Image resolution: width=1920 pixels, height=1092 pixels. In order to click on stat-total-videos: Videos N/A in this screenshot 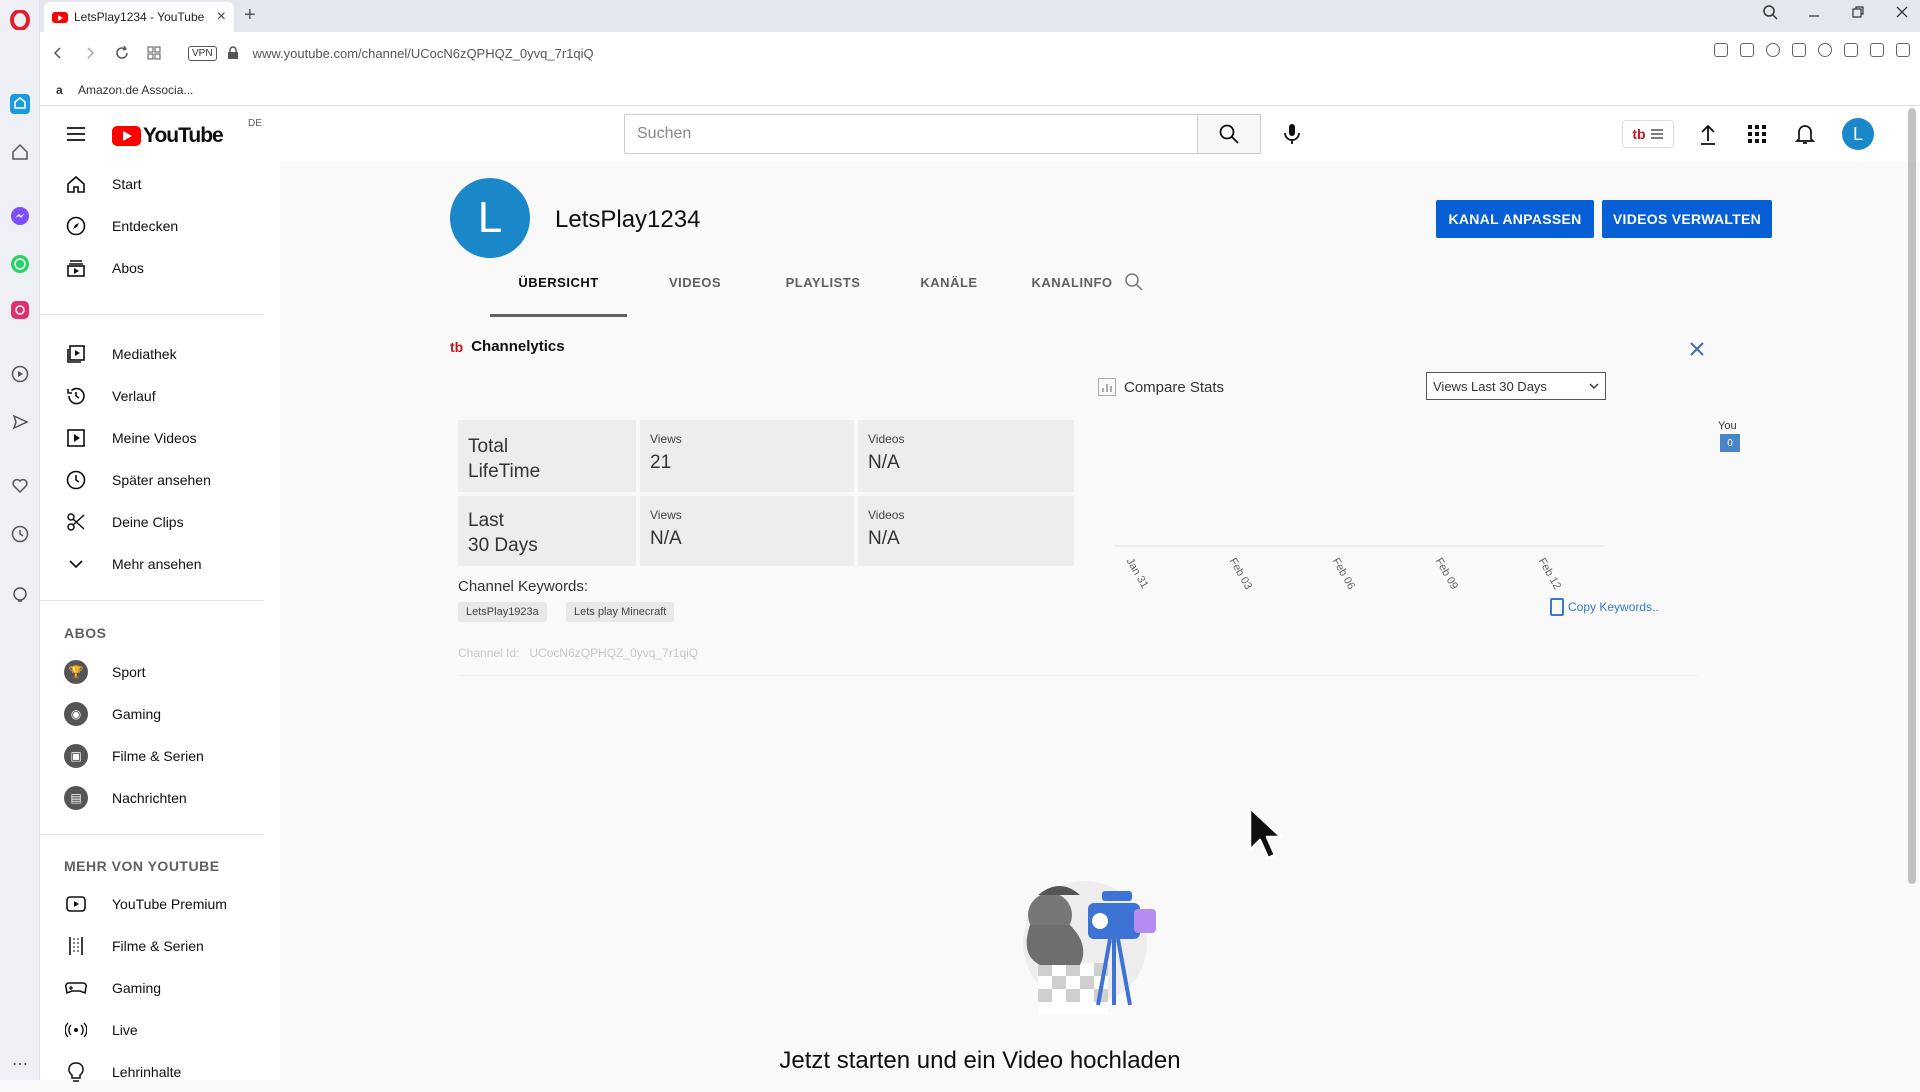, I will do `click(966, 456)`.